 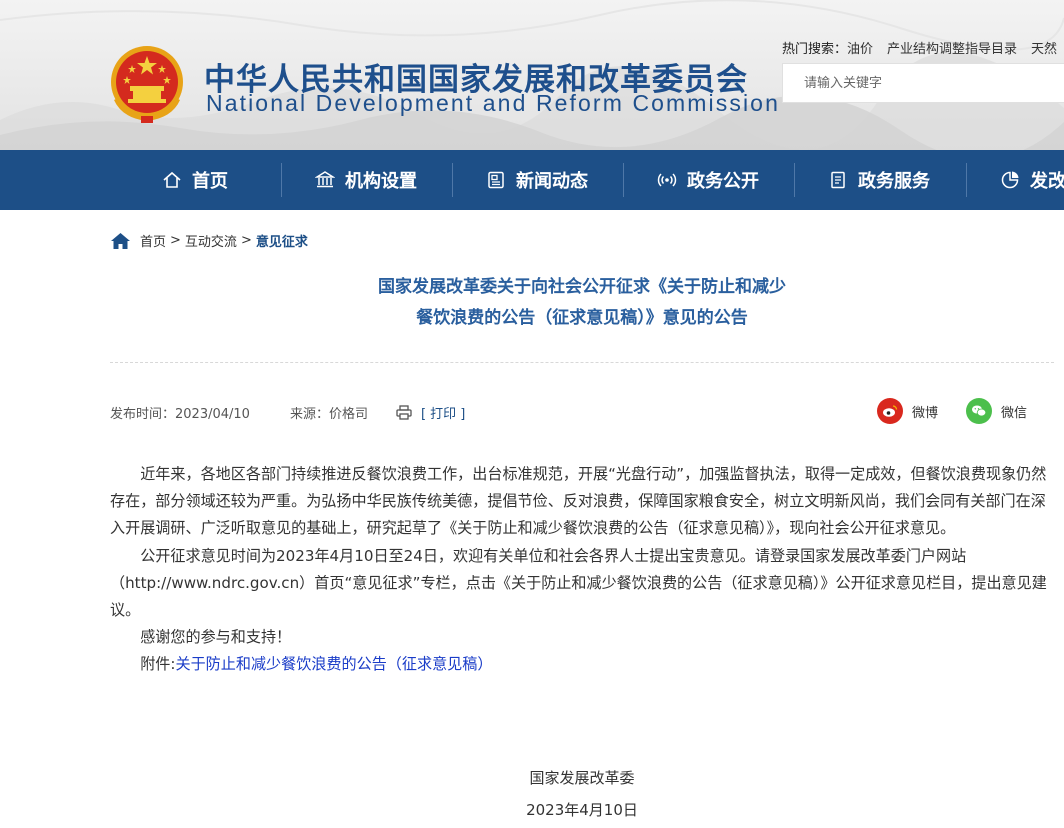 What do you see at coordinates (1014, 413) in the screenshot?
I see `share-wechat-label: 微信` at bounding box center [1014, 413].